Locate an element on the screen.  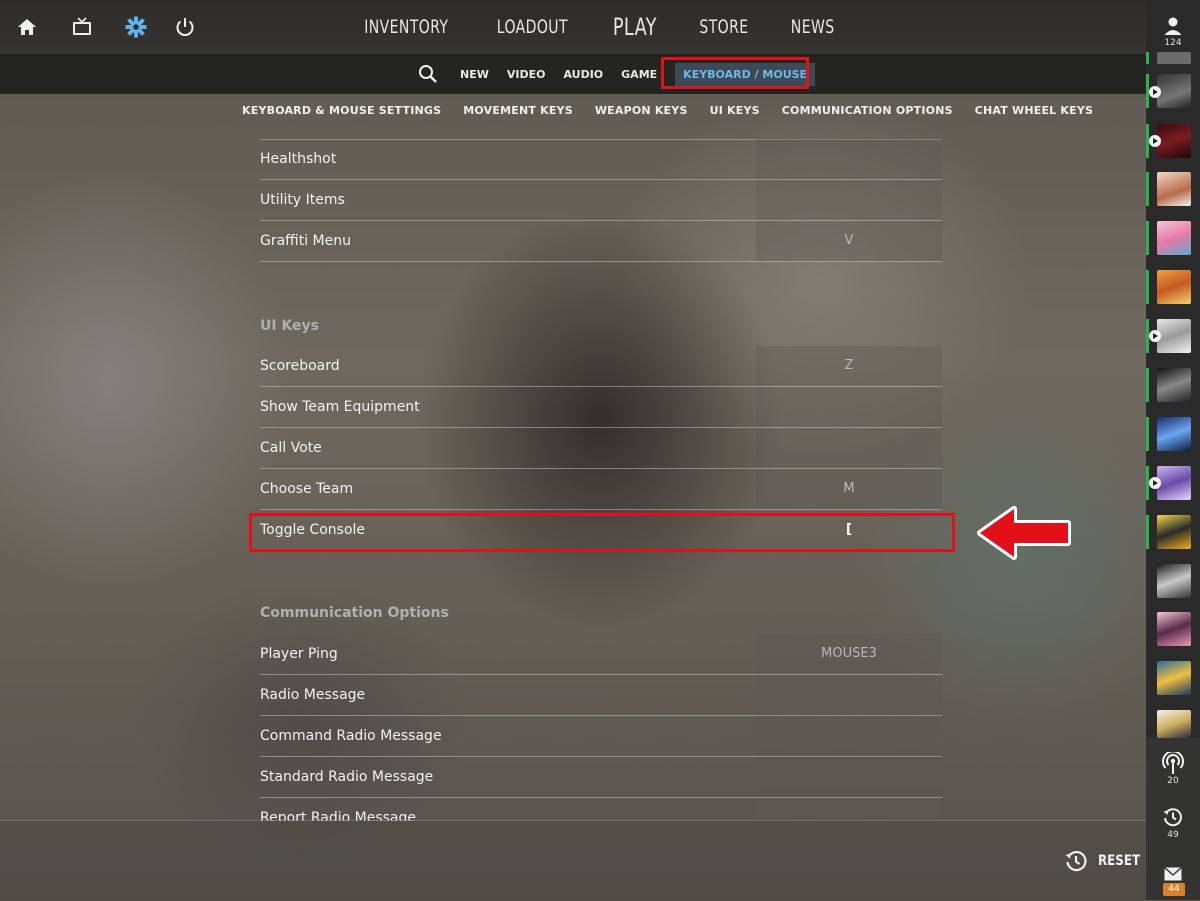
keybind-label: Player Ping is located at coordinates (299, 654).